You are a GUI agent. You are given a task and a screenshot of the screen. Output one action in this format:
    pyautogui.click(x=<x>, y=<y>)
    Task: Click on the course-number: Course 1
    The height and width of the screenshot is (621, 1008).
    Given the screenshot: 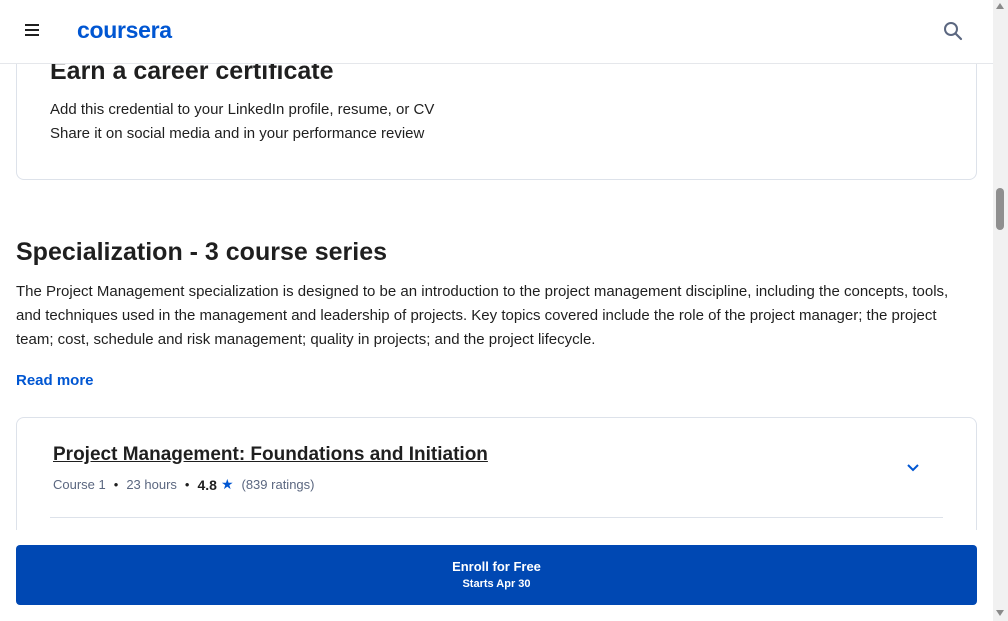 What is the action you would take?
    pyautogui.click(x=79, y=484)
    